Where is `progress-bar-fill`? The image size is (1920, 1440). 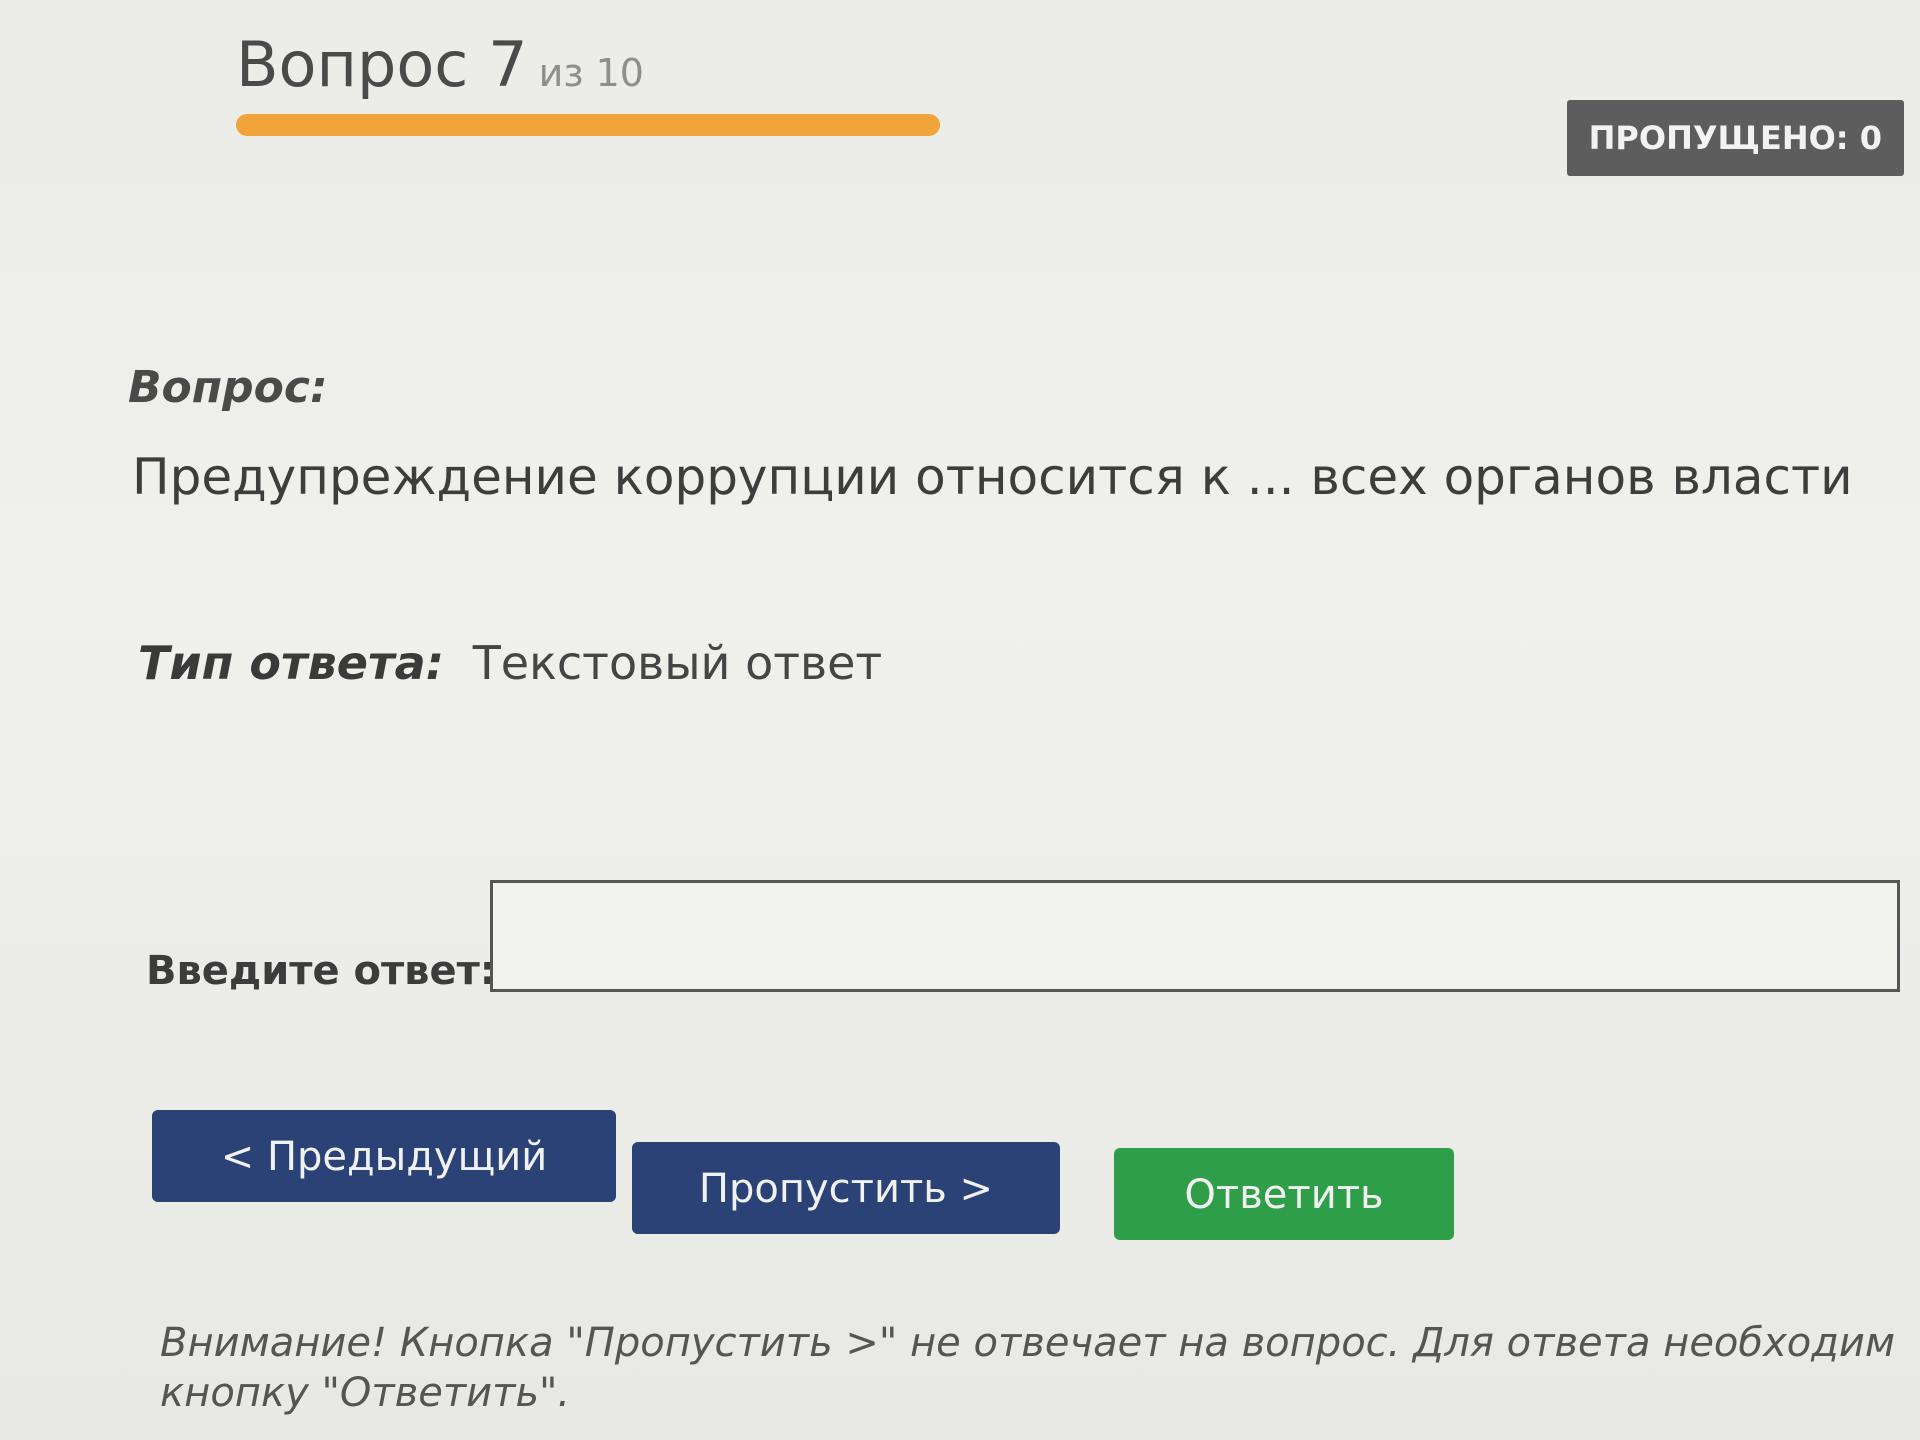 progress-bar-fill is located at coordinates (588, 125).